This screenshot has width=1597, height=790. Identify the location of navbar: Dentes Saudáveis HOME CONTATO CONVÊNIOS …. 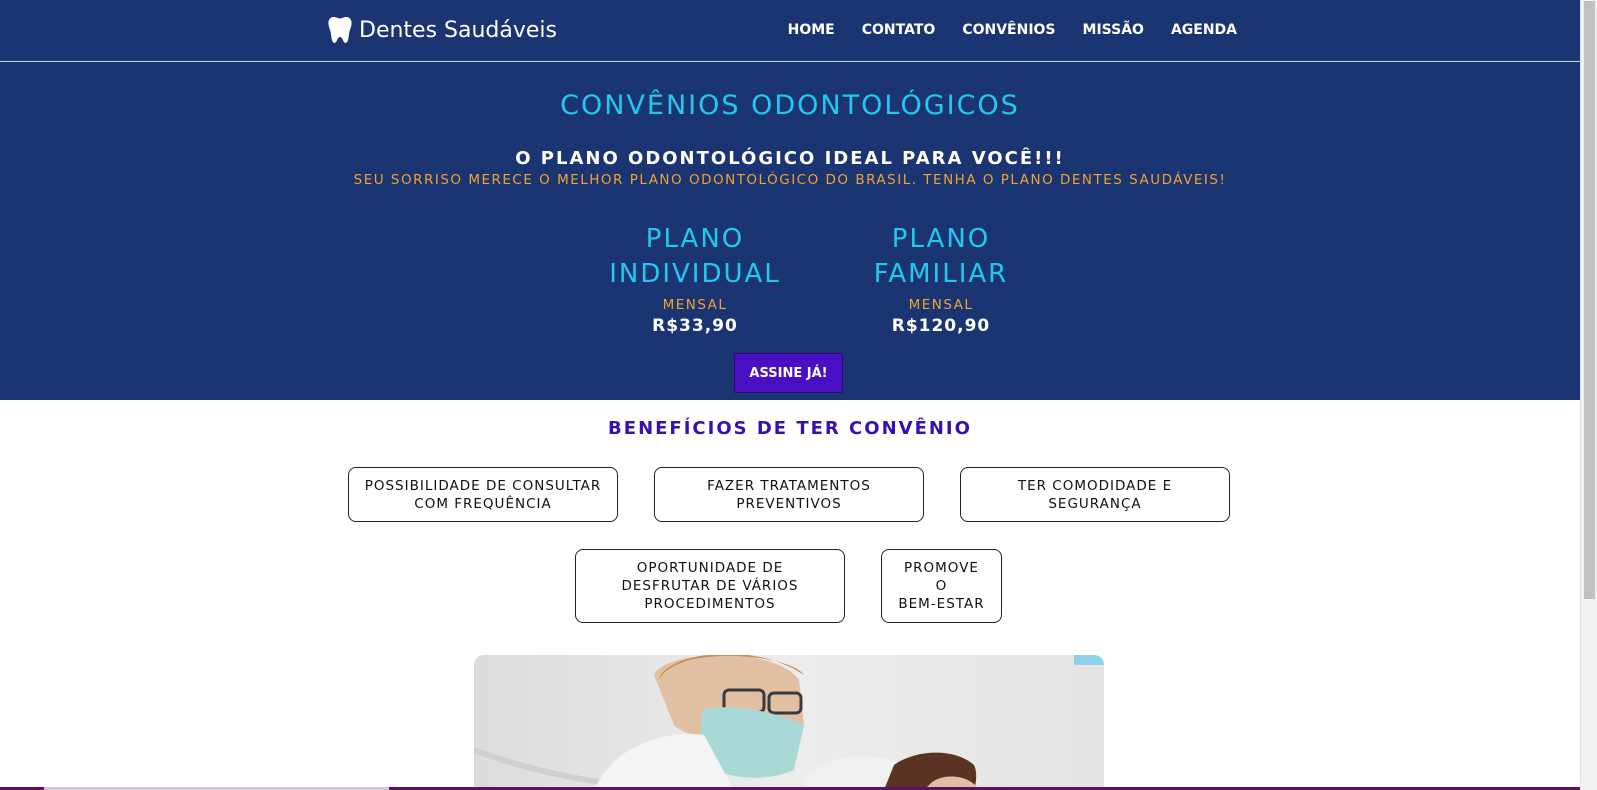
(790, 31).